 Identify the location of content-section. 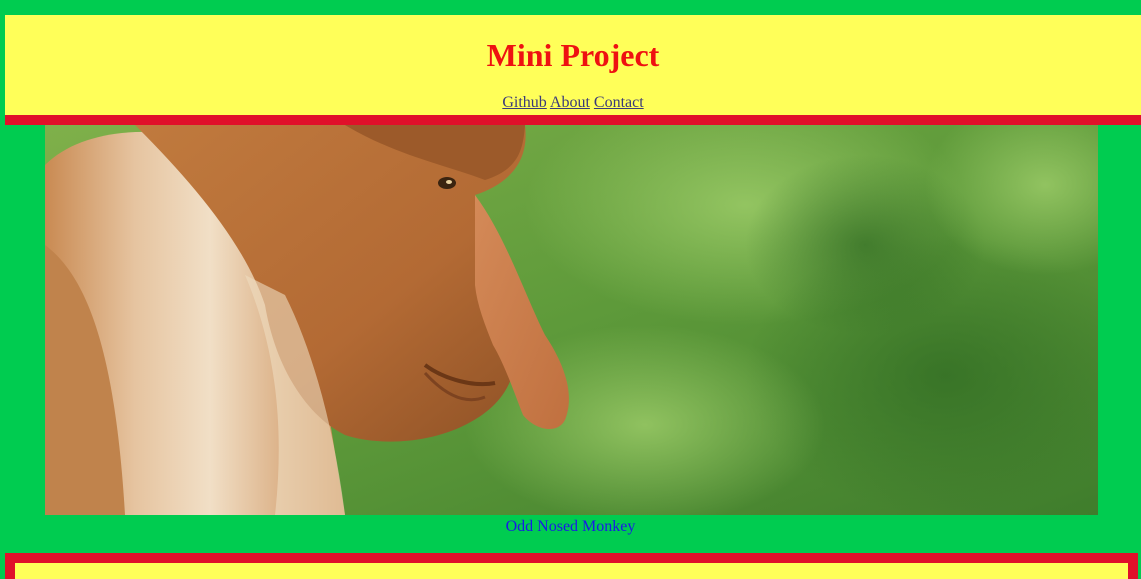
(571, 566).